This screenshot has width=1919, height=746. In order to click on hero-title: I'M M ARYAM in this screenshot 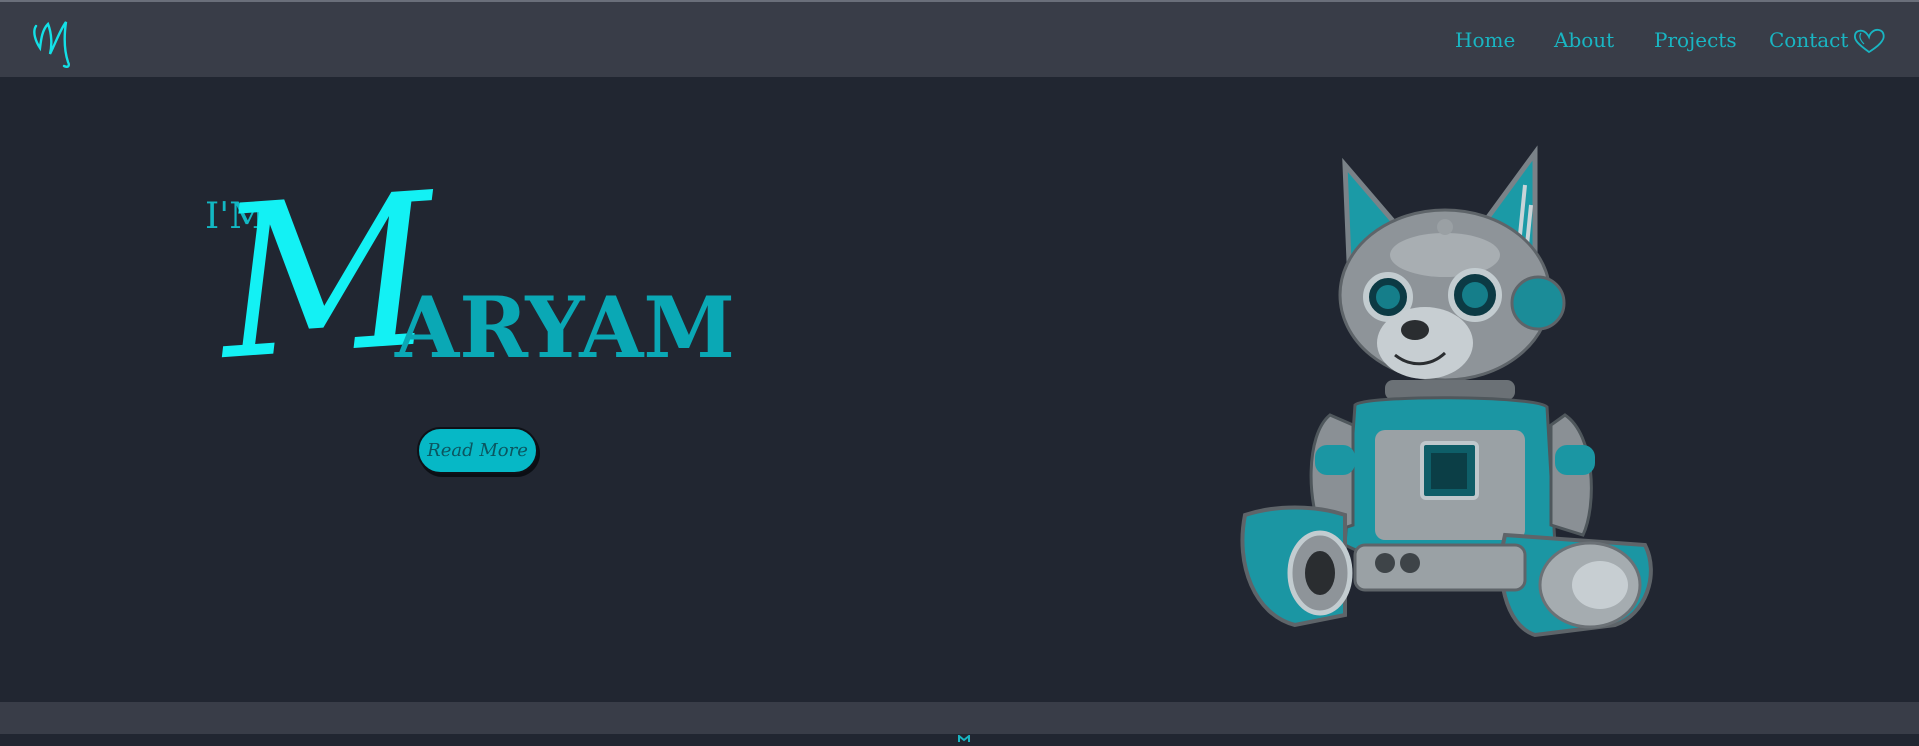, I will do `click(470, 287)`.